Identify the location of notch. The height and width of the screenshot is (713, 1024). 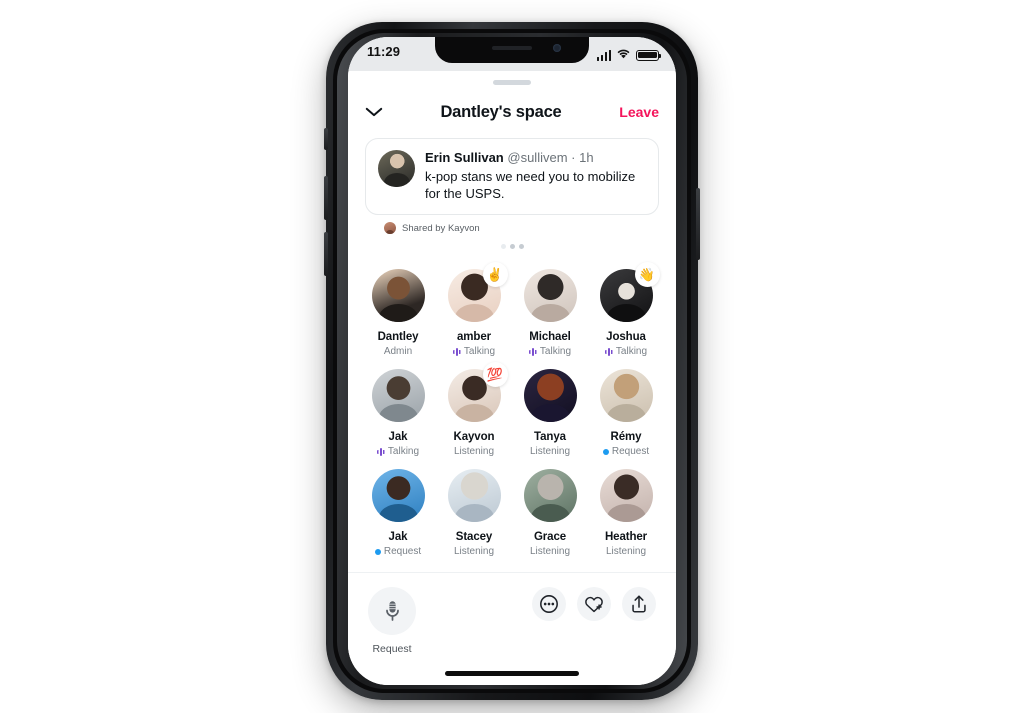
(512, 50).